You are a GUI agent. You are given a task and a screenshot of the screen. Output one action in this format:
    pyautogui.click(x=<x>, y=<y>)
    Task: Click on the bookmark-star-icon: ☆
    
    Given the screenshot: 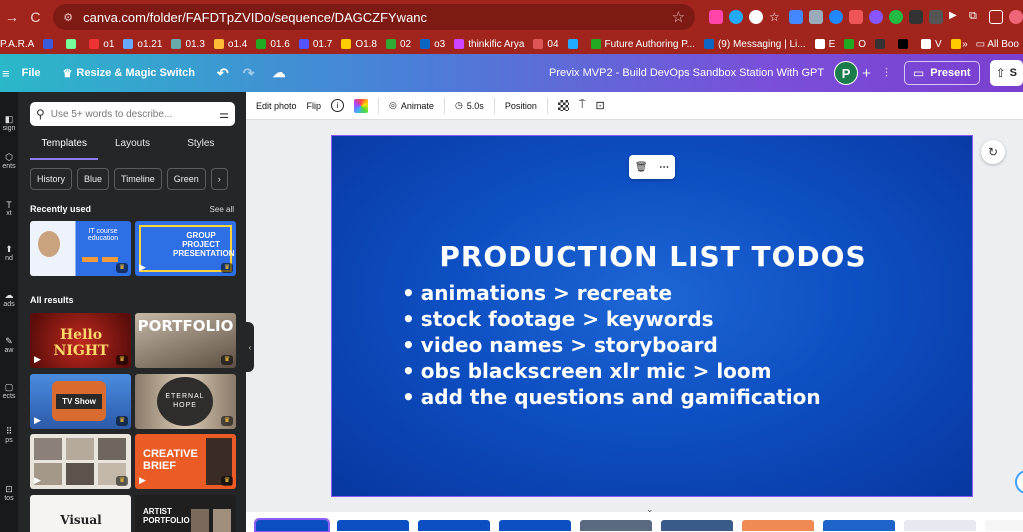 What is the action you would take?
    pyautogui.click(x=678, y=17)
    